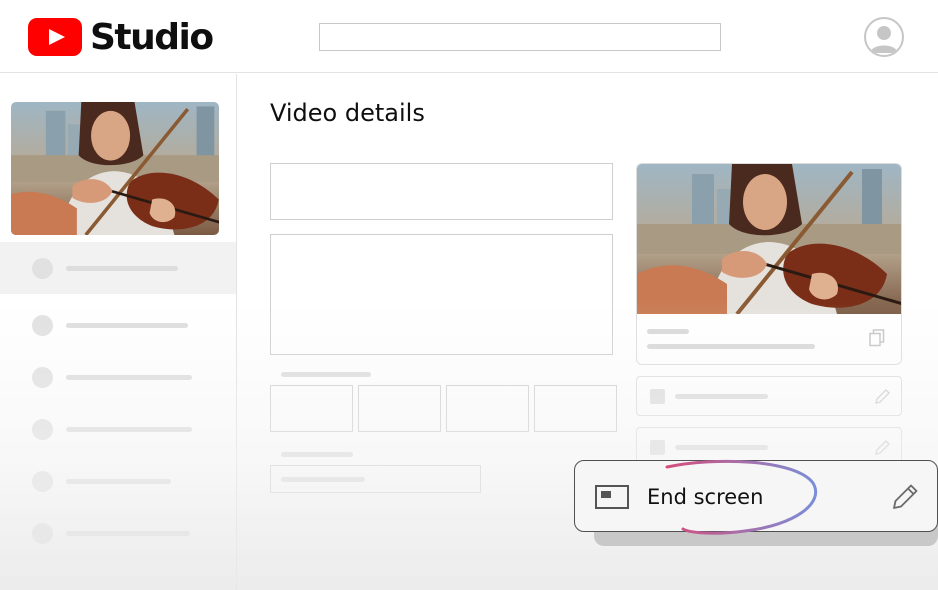  I want to click on top-bar: Studio, so click(469, 36).